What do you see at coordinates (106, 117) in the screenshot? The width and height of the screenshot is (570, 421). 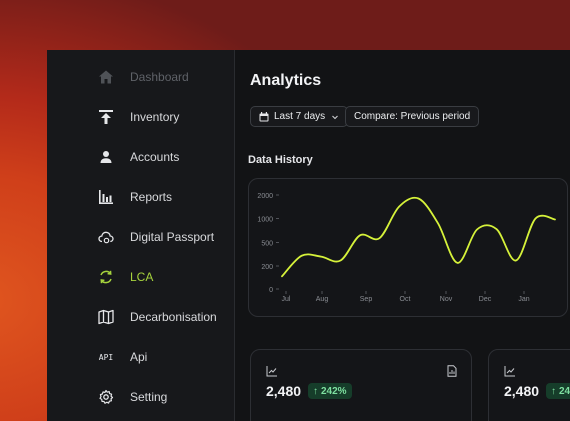 I see `upload-icon` at bounding box center [106, 117].